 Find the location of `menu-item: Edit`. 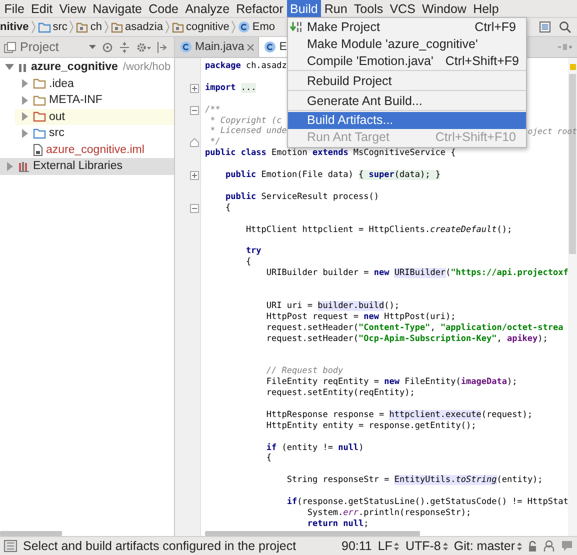

menu-item: Edit is located at coordinates (42, 8).